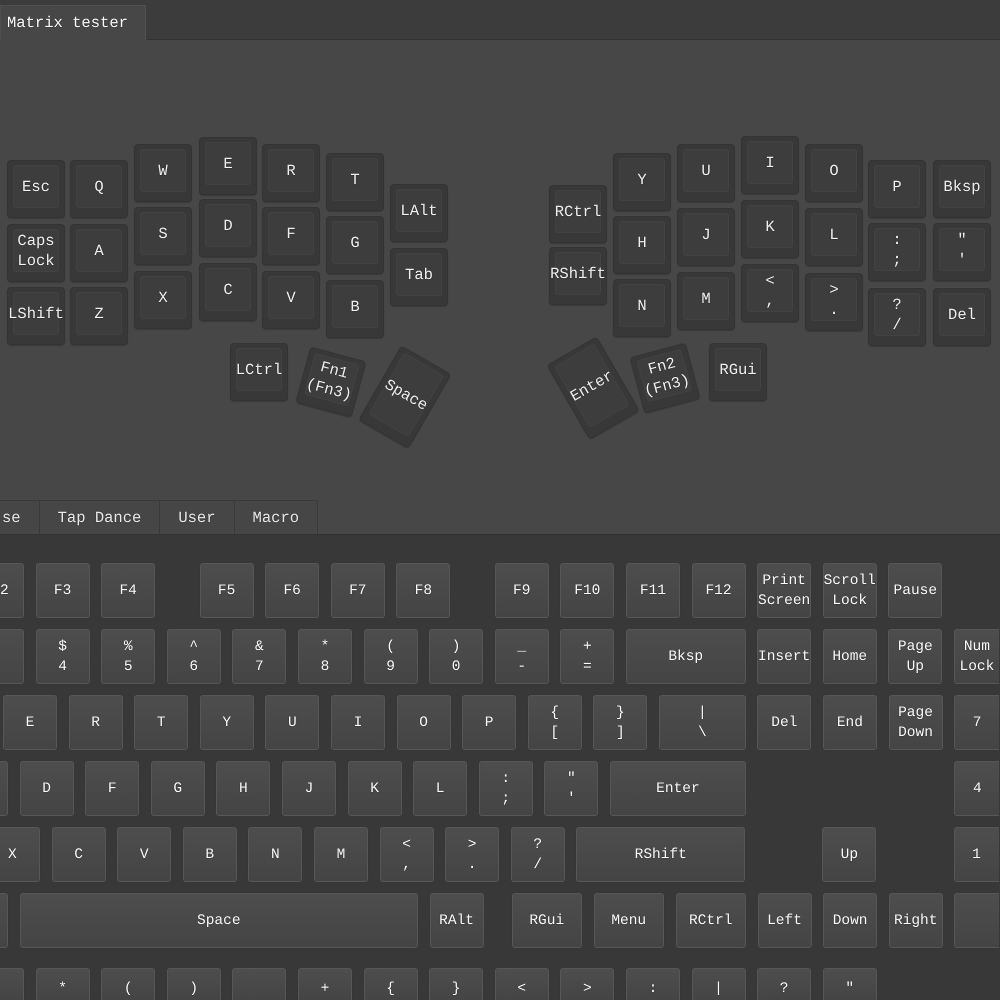 The height and width of the screenshot is (1000, 1000). I want to click on keycode-key: F11, so click(653, 590).